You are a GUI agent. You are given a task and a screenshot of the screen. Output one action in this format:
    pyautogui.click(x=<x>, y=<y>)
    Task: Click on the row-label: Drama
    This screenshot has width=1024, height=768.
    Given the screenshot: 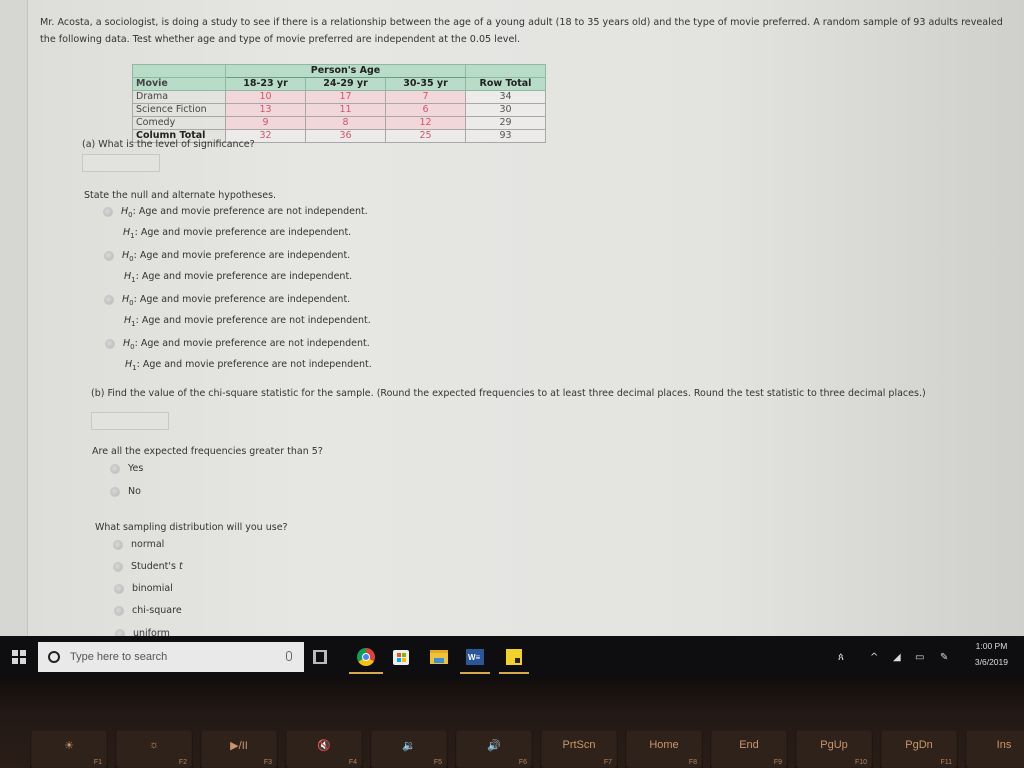 What is the action you would take?
    pyautogui.click(x=179, y=97)
    